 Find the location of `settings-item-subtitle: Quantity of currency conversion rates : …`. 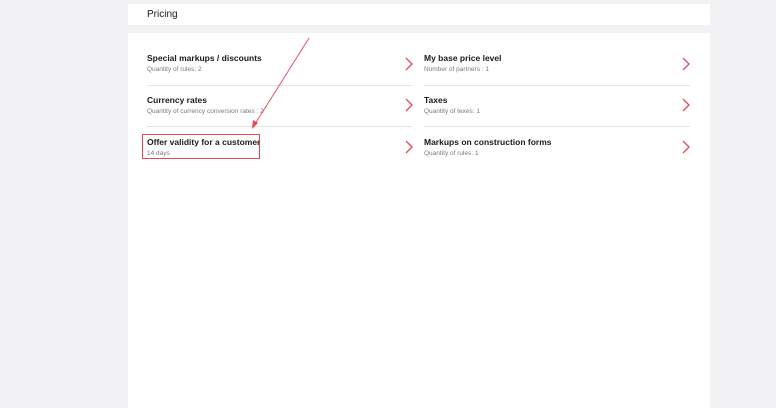

settings-item-subtitle: Quantity of currency conversion rates : … is located at coordinates (205, 111).